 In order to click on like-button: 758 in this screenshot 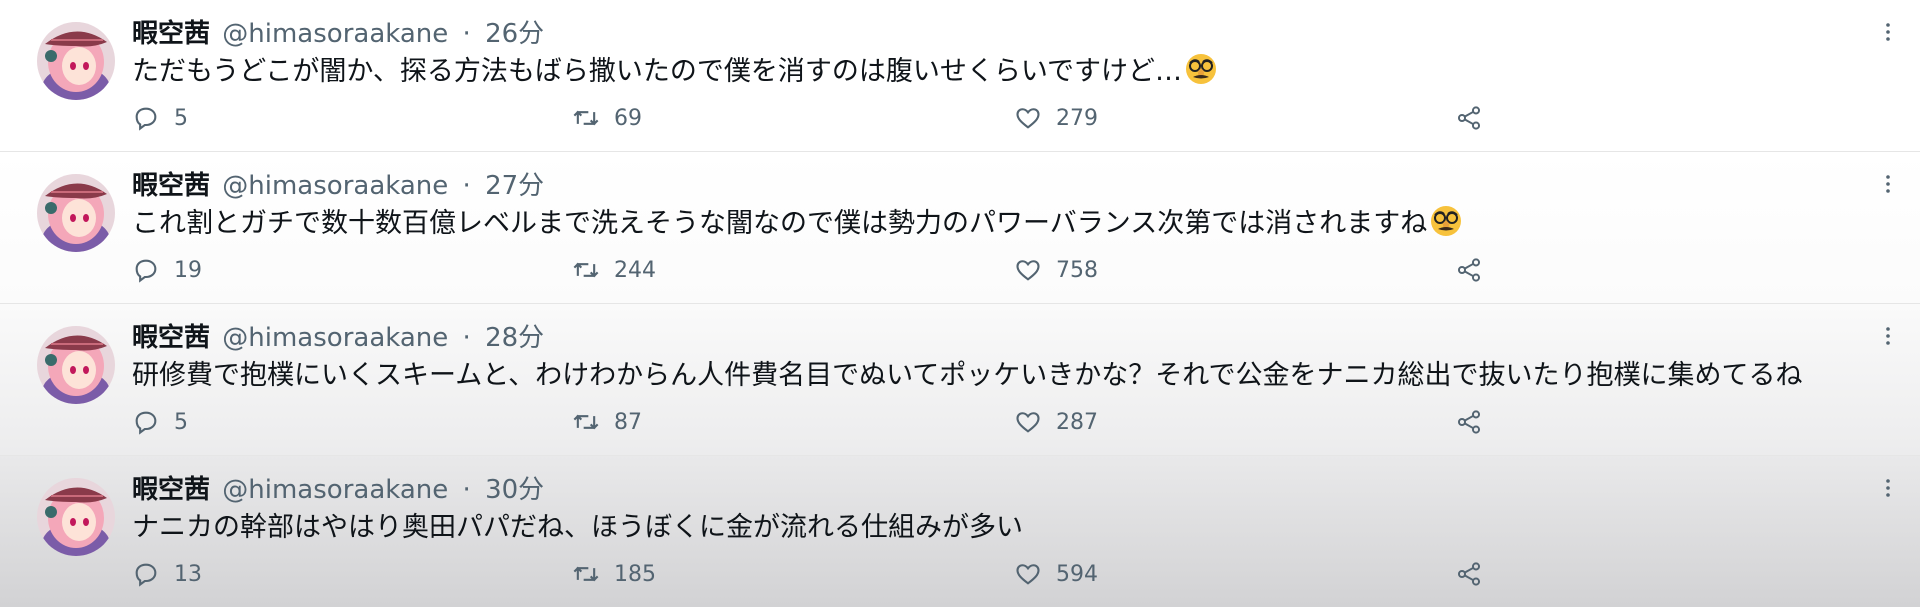, I will do `click(1056, 270)`.